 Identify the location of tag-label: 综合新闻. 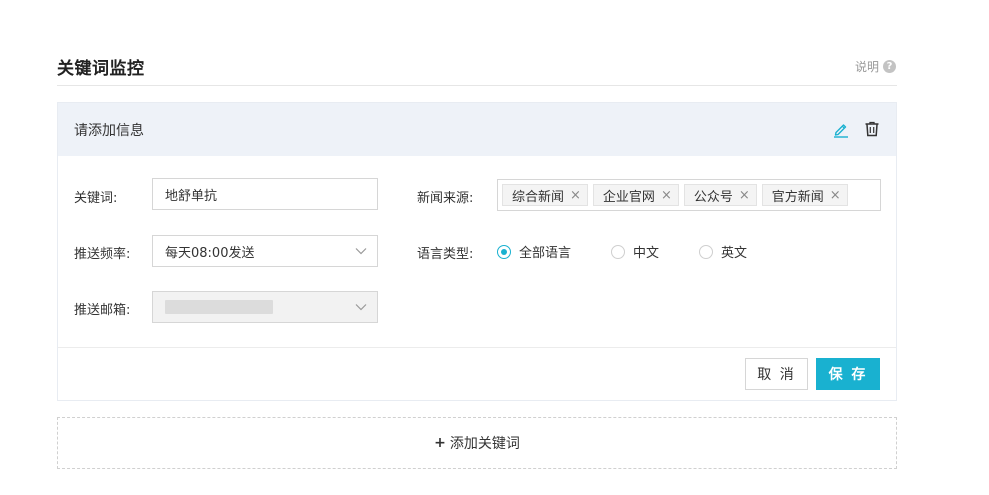
(538, 197).